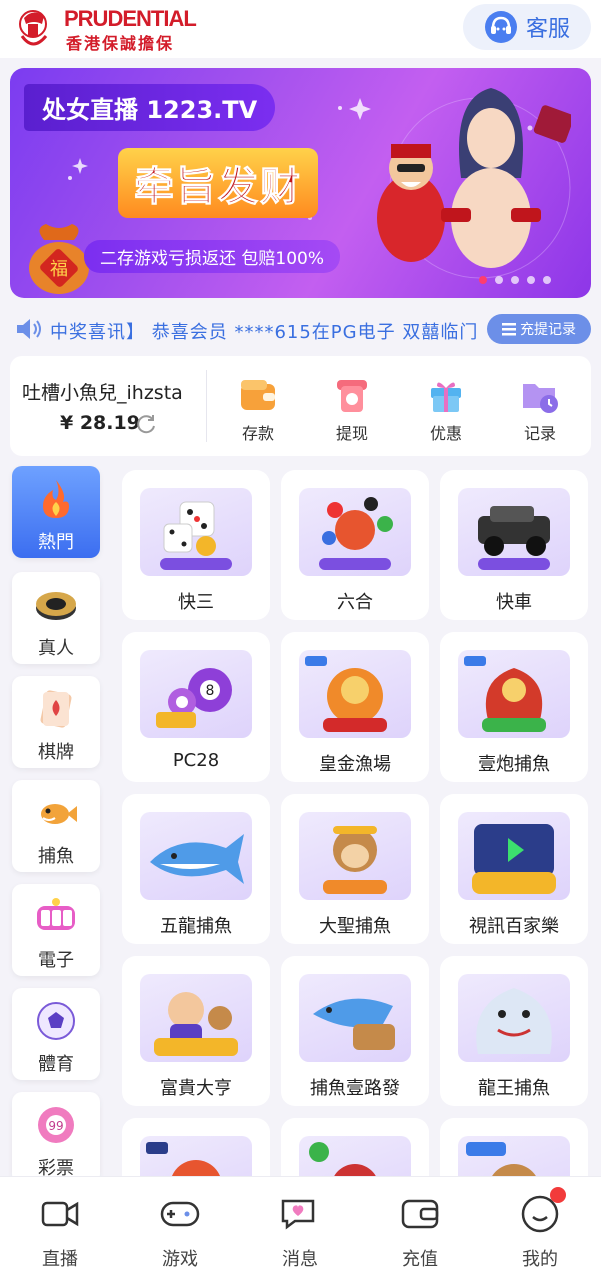  What do you see at coordinates (60, 1232) in the screenshot?
I see `nav-live: 直播` at bounding box center [60, 1232].